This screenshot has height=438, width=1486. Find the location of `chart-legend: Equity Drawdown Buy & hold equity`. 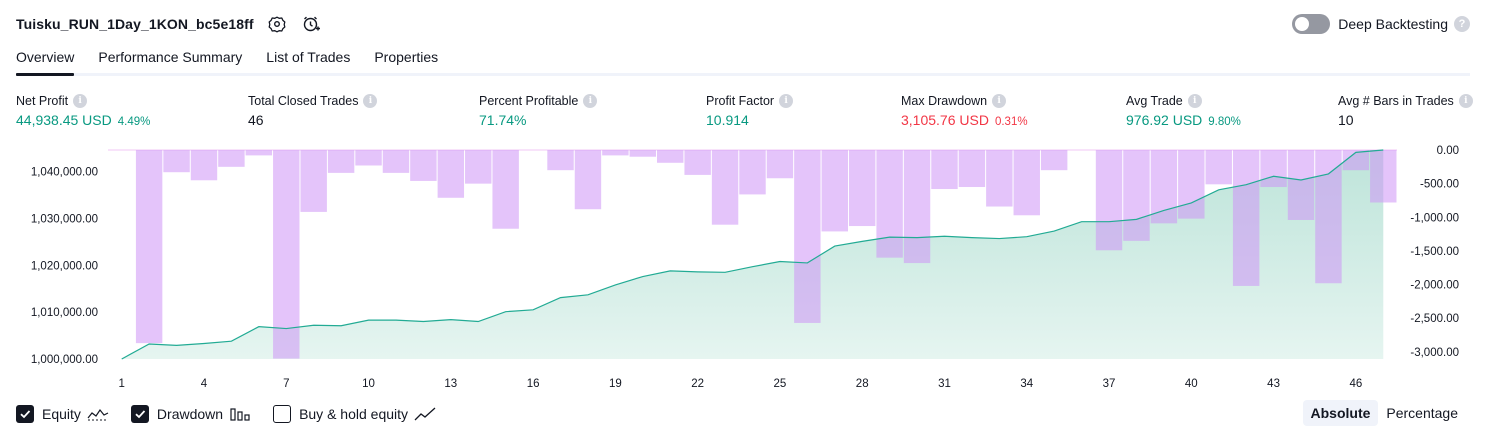

chart-legend: Equity Drawdown Buy & hold equity is located at coordinates (237, 414).